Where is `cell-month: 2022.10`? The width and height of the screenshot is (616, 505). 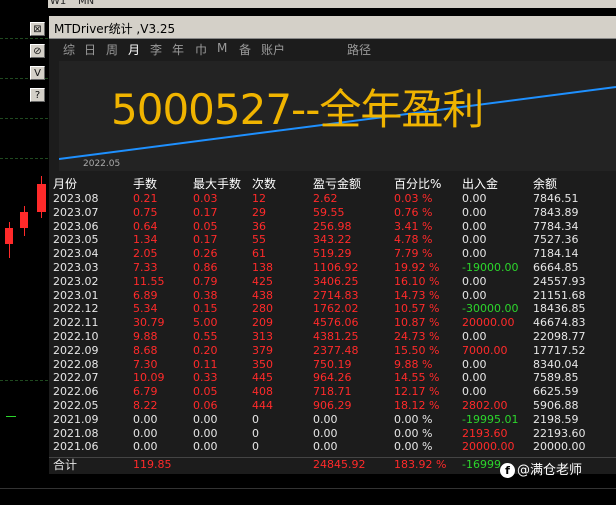
cell-month: 2022.10 is located at coordinates (76, 336).